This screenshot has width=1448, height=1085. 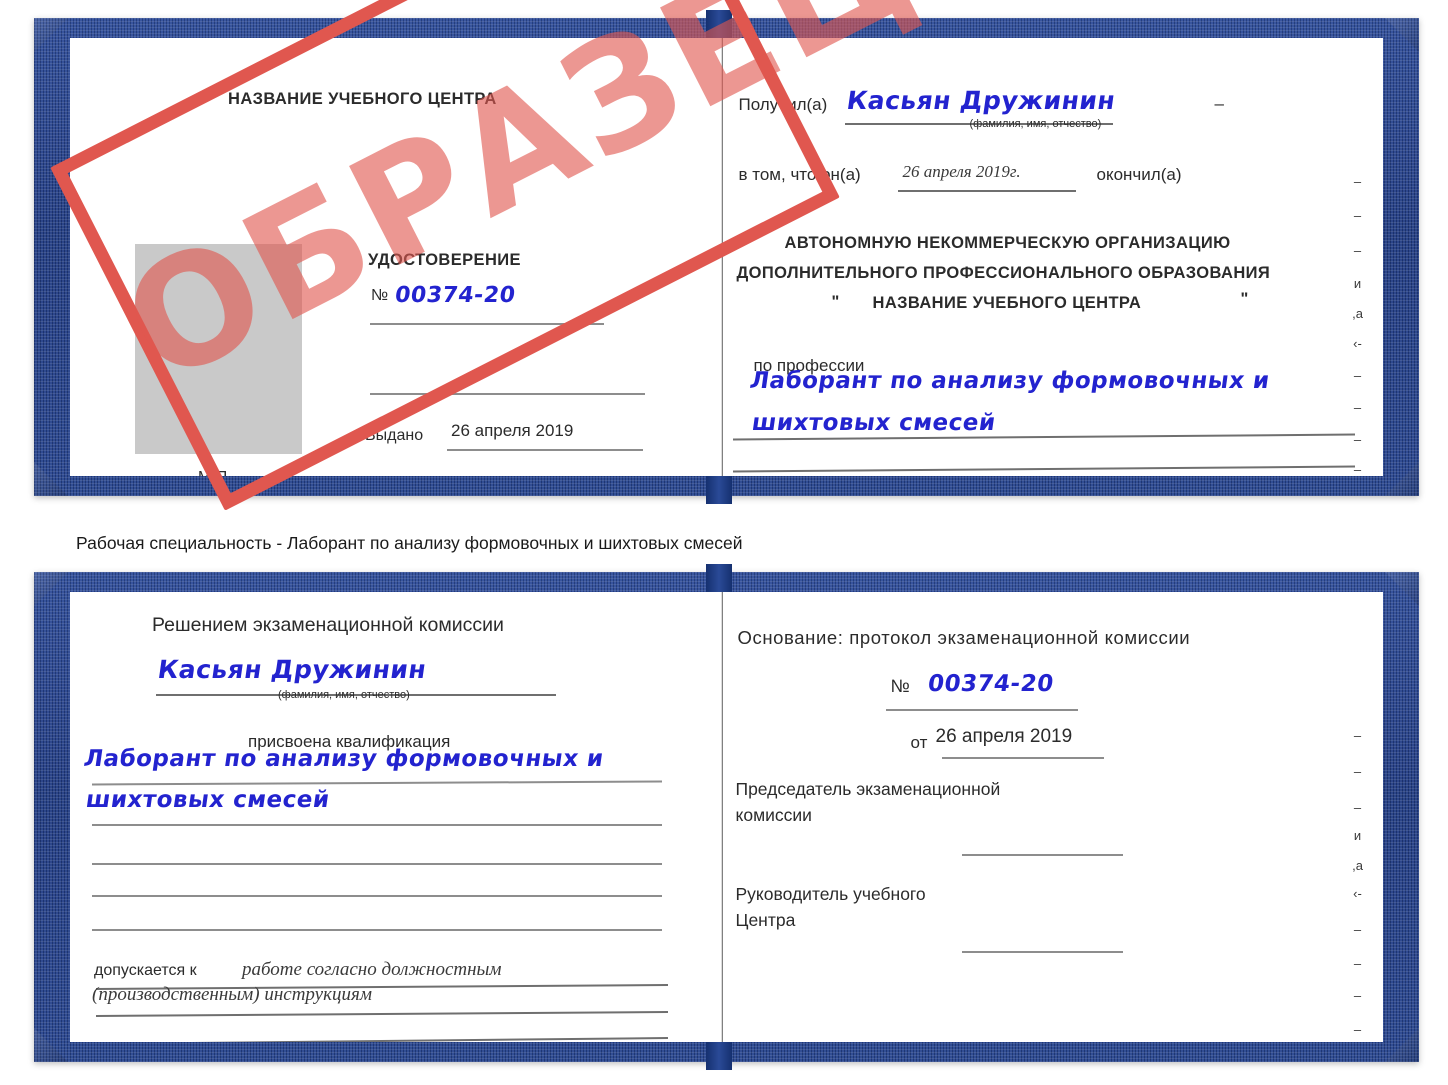 What do you see at coordinates (328, 625) in the screenshot?
I see `decision-title: Решением экзаменационной комиссии` at bounding box center [328, 625].